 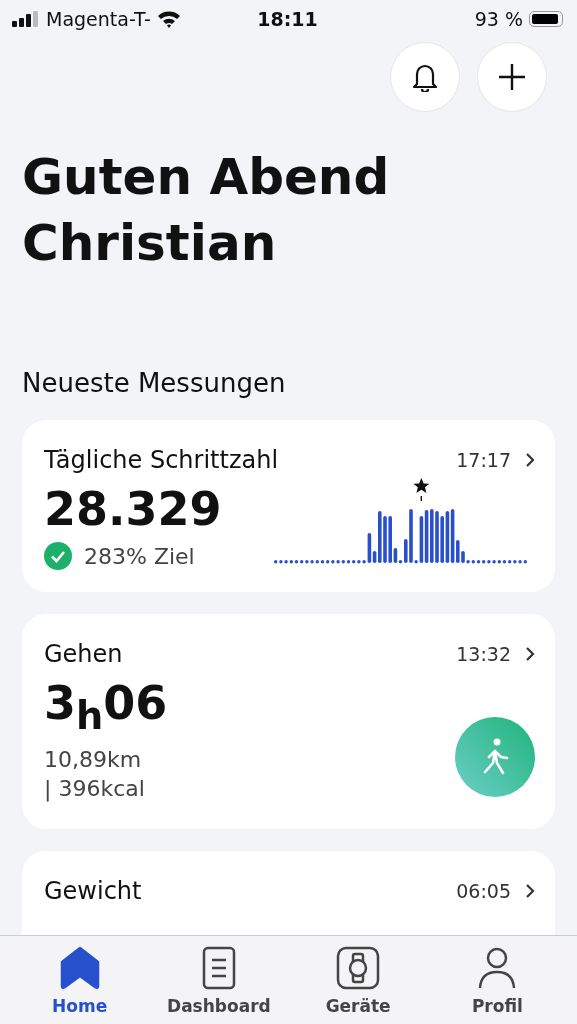 What do you see at coordinates (139, 556) in the screenshot?
I see `goal-text: 283% Ziel` at bounding box center [139, 556].